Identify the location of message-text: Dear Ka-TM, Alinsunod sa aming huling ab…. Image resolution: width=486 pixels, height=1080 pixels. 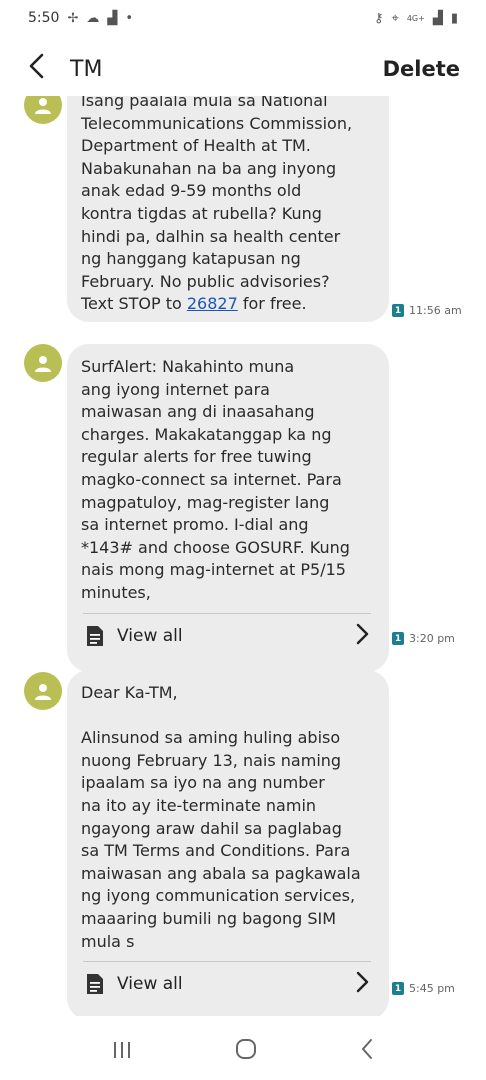
(221, 817).